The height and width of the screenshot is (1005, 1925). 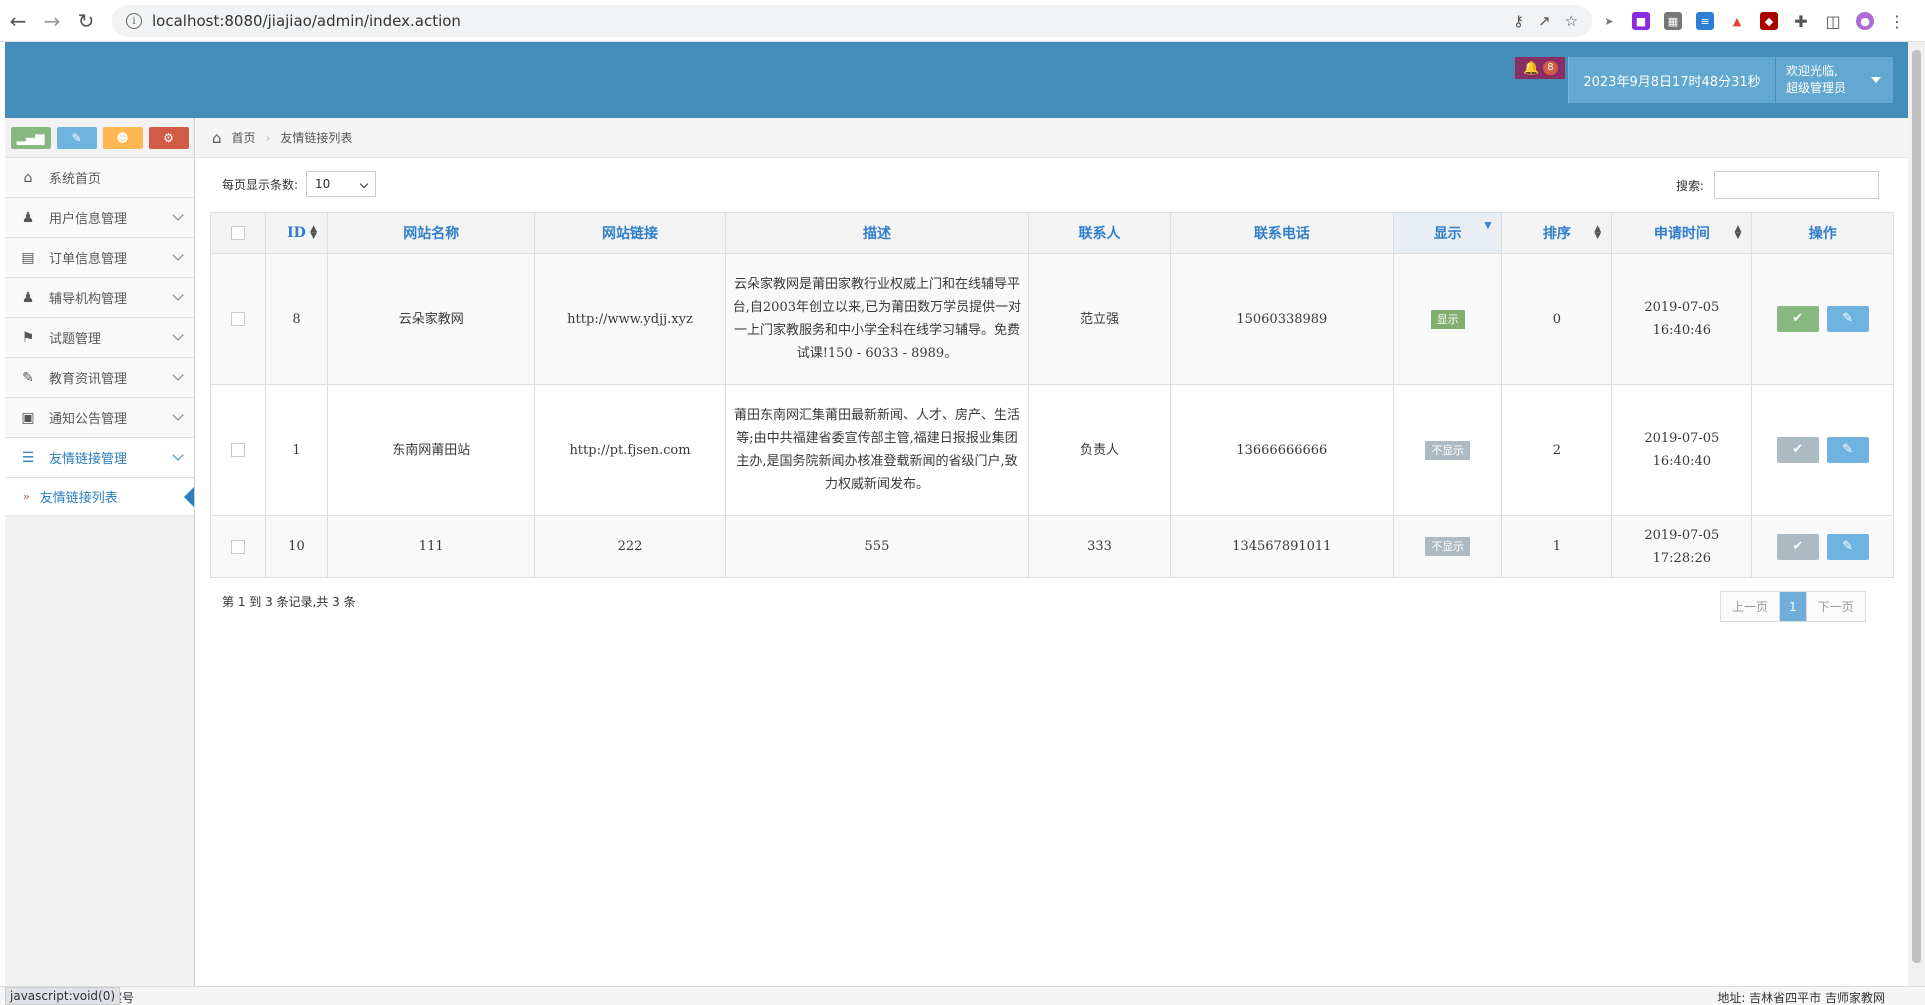 What do you see at coordinates (260, 184) in the screenshot?
I see `page-size-label: 每页显示条数:` at bounding box center [260, 184].